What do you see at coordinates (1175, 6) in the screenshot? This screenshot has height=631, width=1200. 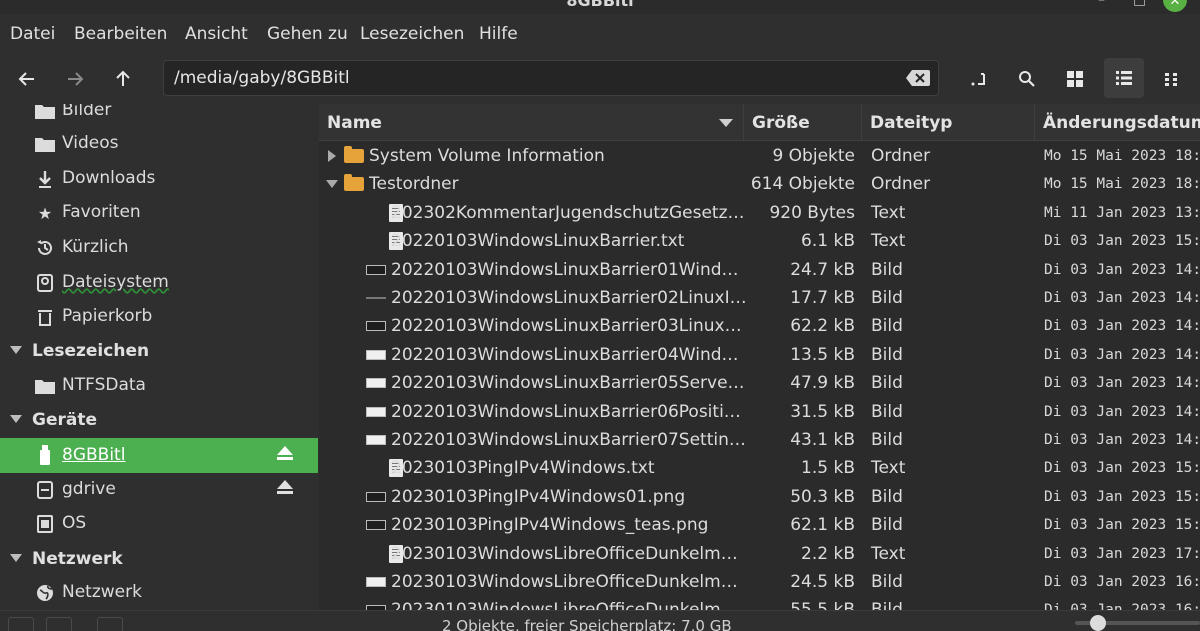 I see `close-button: ✕` at bounding box center [1175, 6].